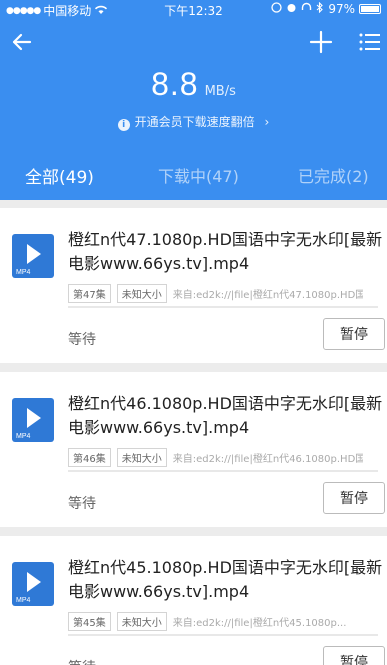 Image resolution: width=387 pixels, height=665 pixels. What do you see at coordinates (321, 42) in the screenshot?
I see `add-icon` at bounding box center [321, 42].